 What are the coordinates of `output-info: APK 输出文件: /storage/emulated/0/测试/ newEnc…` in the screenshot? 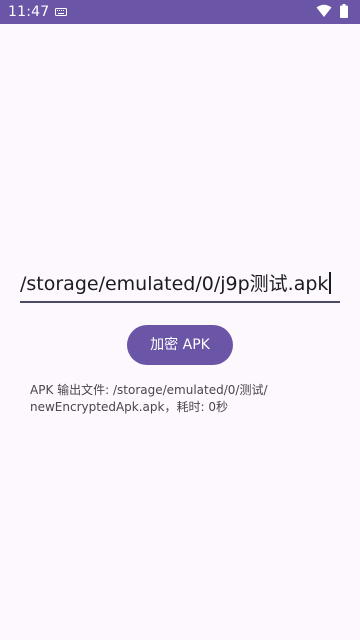 It's located at (180, 399).